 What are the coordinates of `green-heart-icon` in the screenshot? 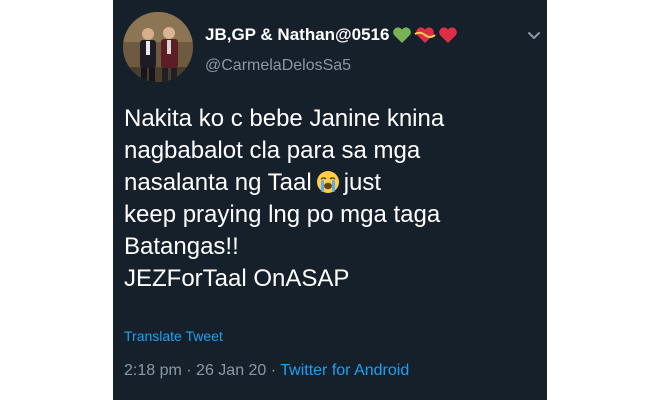 It's located at (402, 35).